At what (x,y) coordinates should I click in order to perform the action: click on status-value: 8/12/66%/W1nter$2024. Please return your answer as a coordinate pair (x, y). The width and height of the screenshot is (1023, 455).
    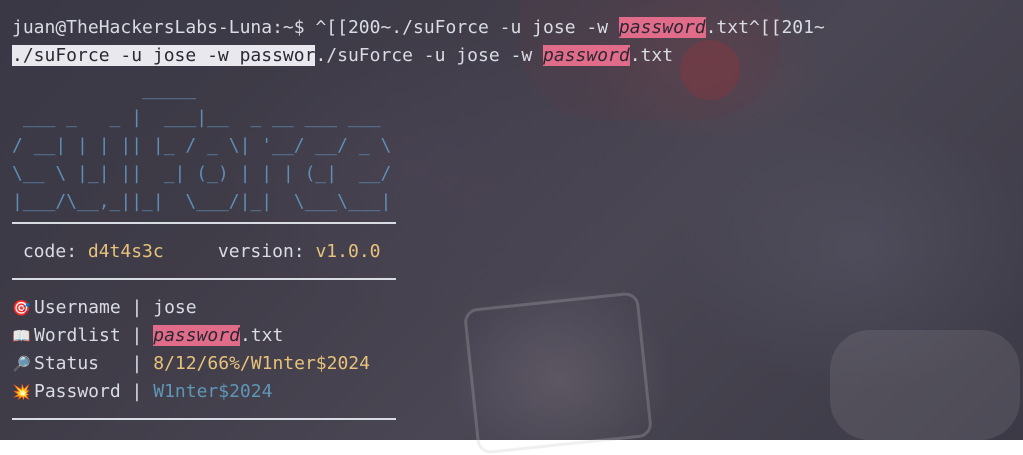
    Looking at the image, I should click on (261, 363).